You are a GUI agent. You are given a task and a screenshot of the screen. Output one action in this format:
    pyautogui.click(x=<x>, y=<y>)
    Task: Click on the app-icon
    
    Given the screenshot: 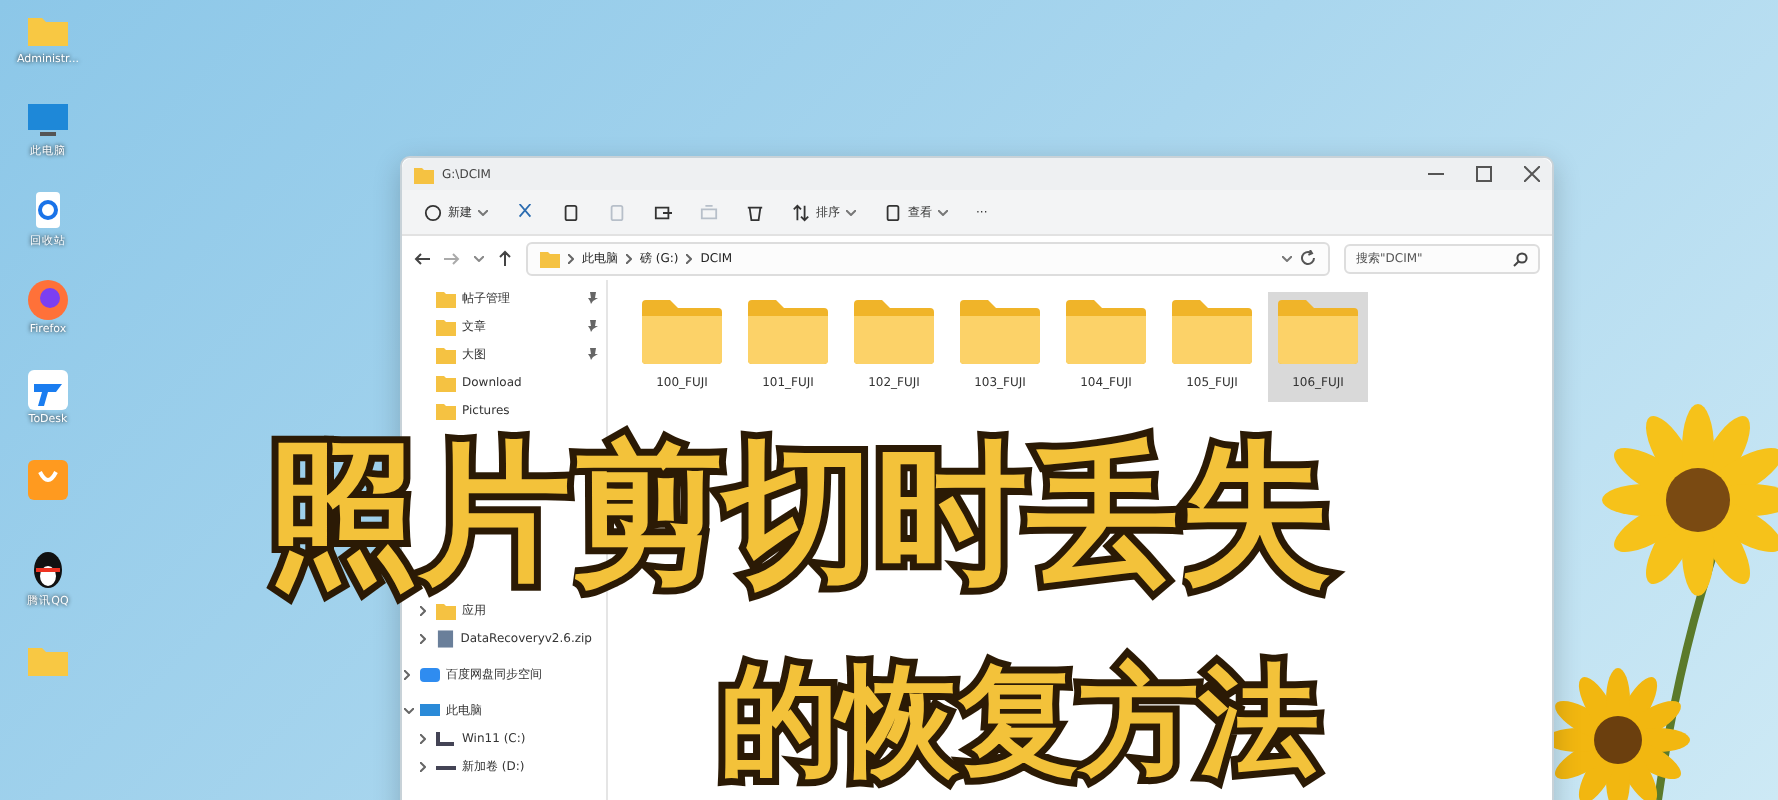 What is the action you would take?
    pyautogui.click(x=48, y=390)
    